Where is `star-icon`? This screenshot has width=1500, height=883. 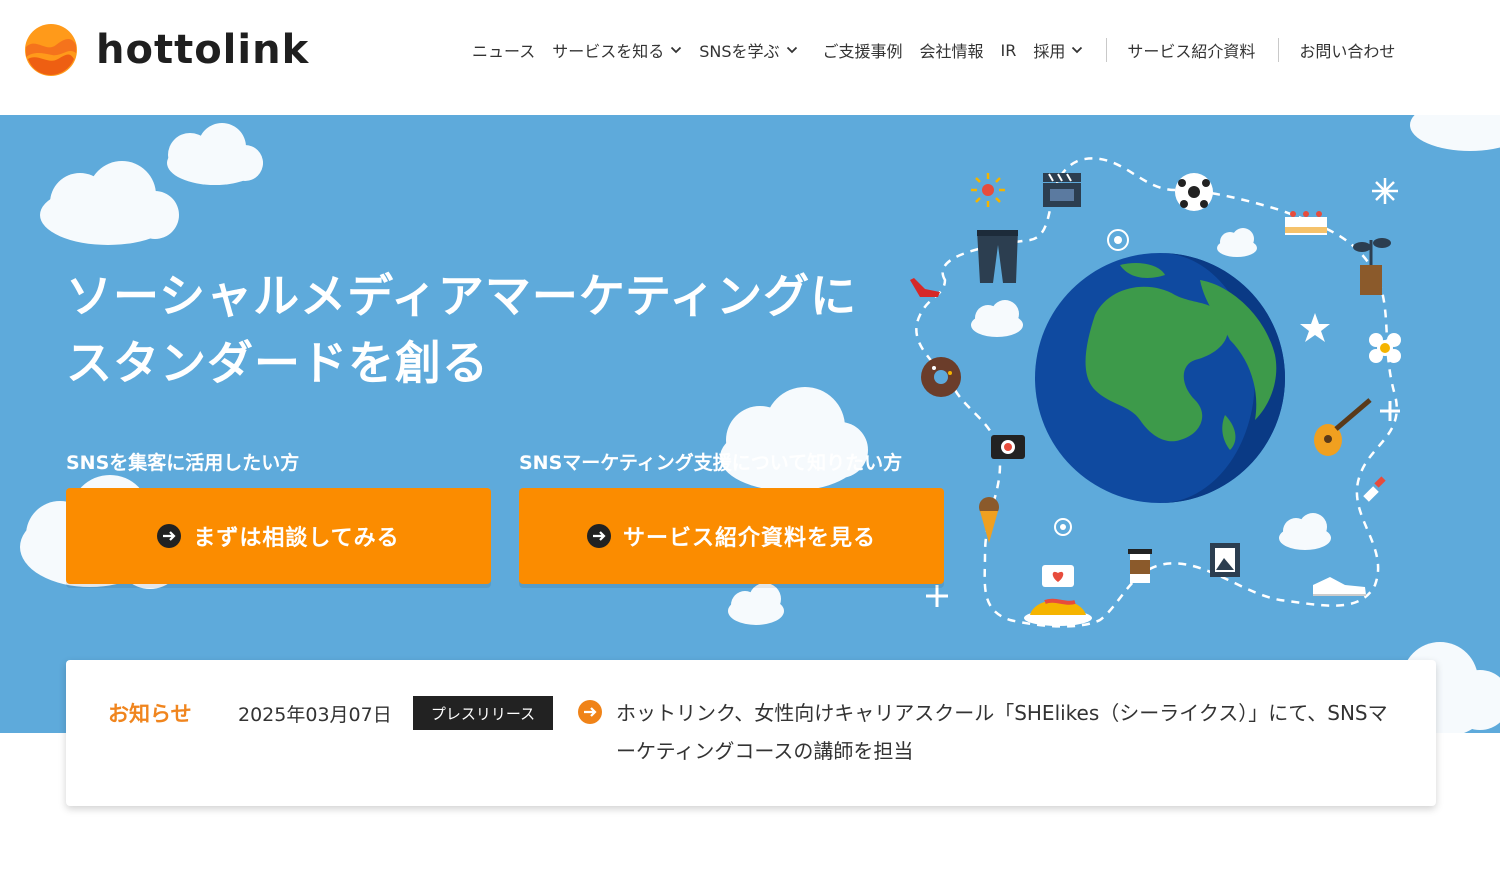
star-icon is located at coordinates (1315, 327).